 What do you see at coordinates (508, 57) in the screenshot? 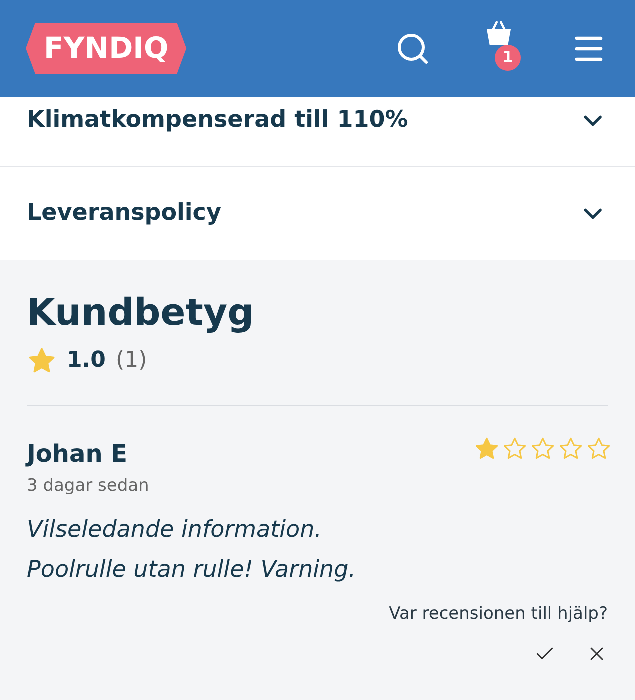
I see `cart-count-badge: 1` at bounding box center [508, 57].